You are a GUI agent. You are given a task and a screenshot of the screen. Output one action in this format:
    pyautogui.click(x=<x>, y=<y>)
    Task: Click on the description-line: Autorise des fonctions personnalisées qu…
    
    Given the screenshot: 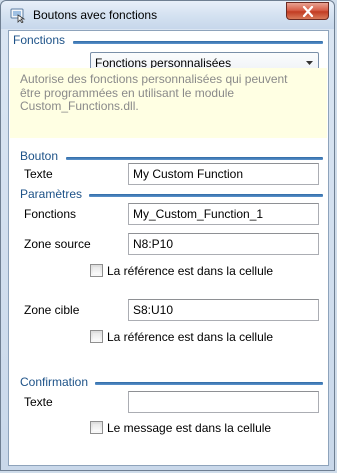 What is the action you would take?
    pyautogui.click(x=154, y=79)
    